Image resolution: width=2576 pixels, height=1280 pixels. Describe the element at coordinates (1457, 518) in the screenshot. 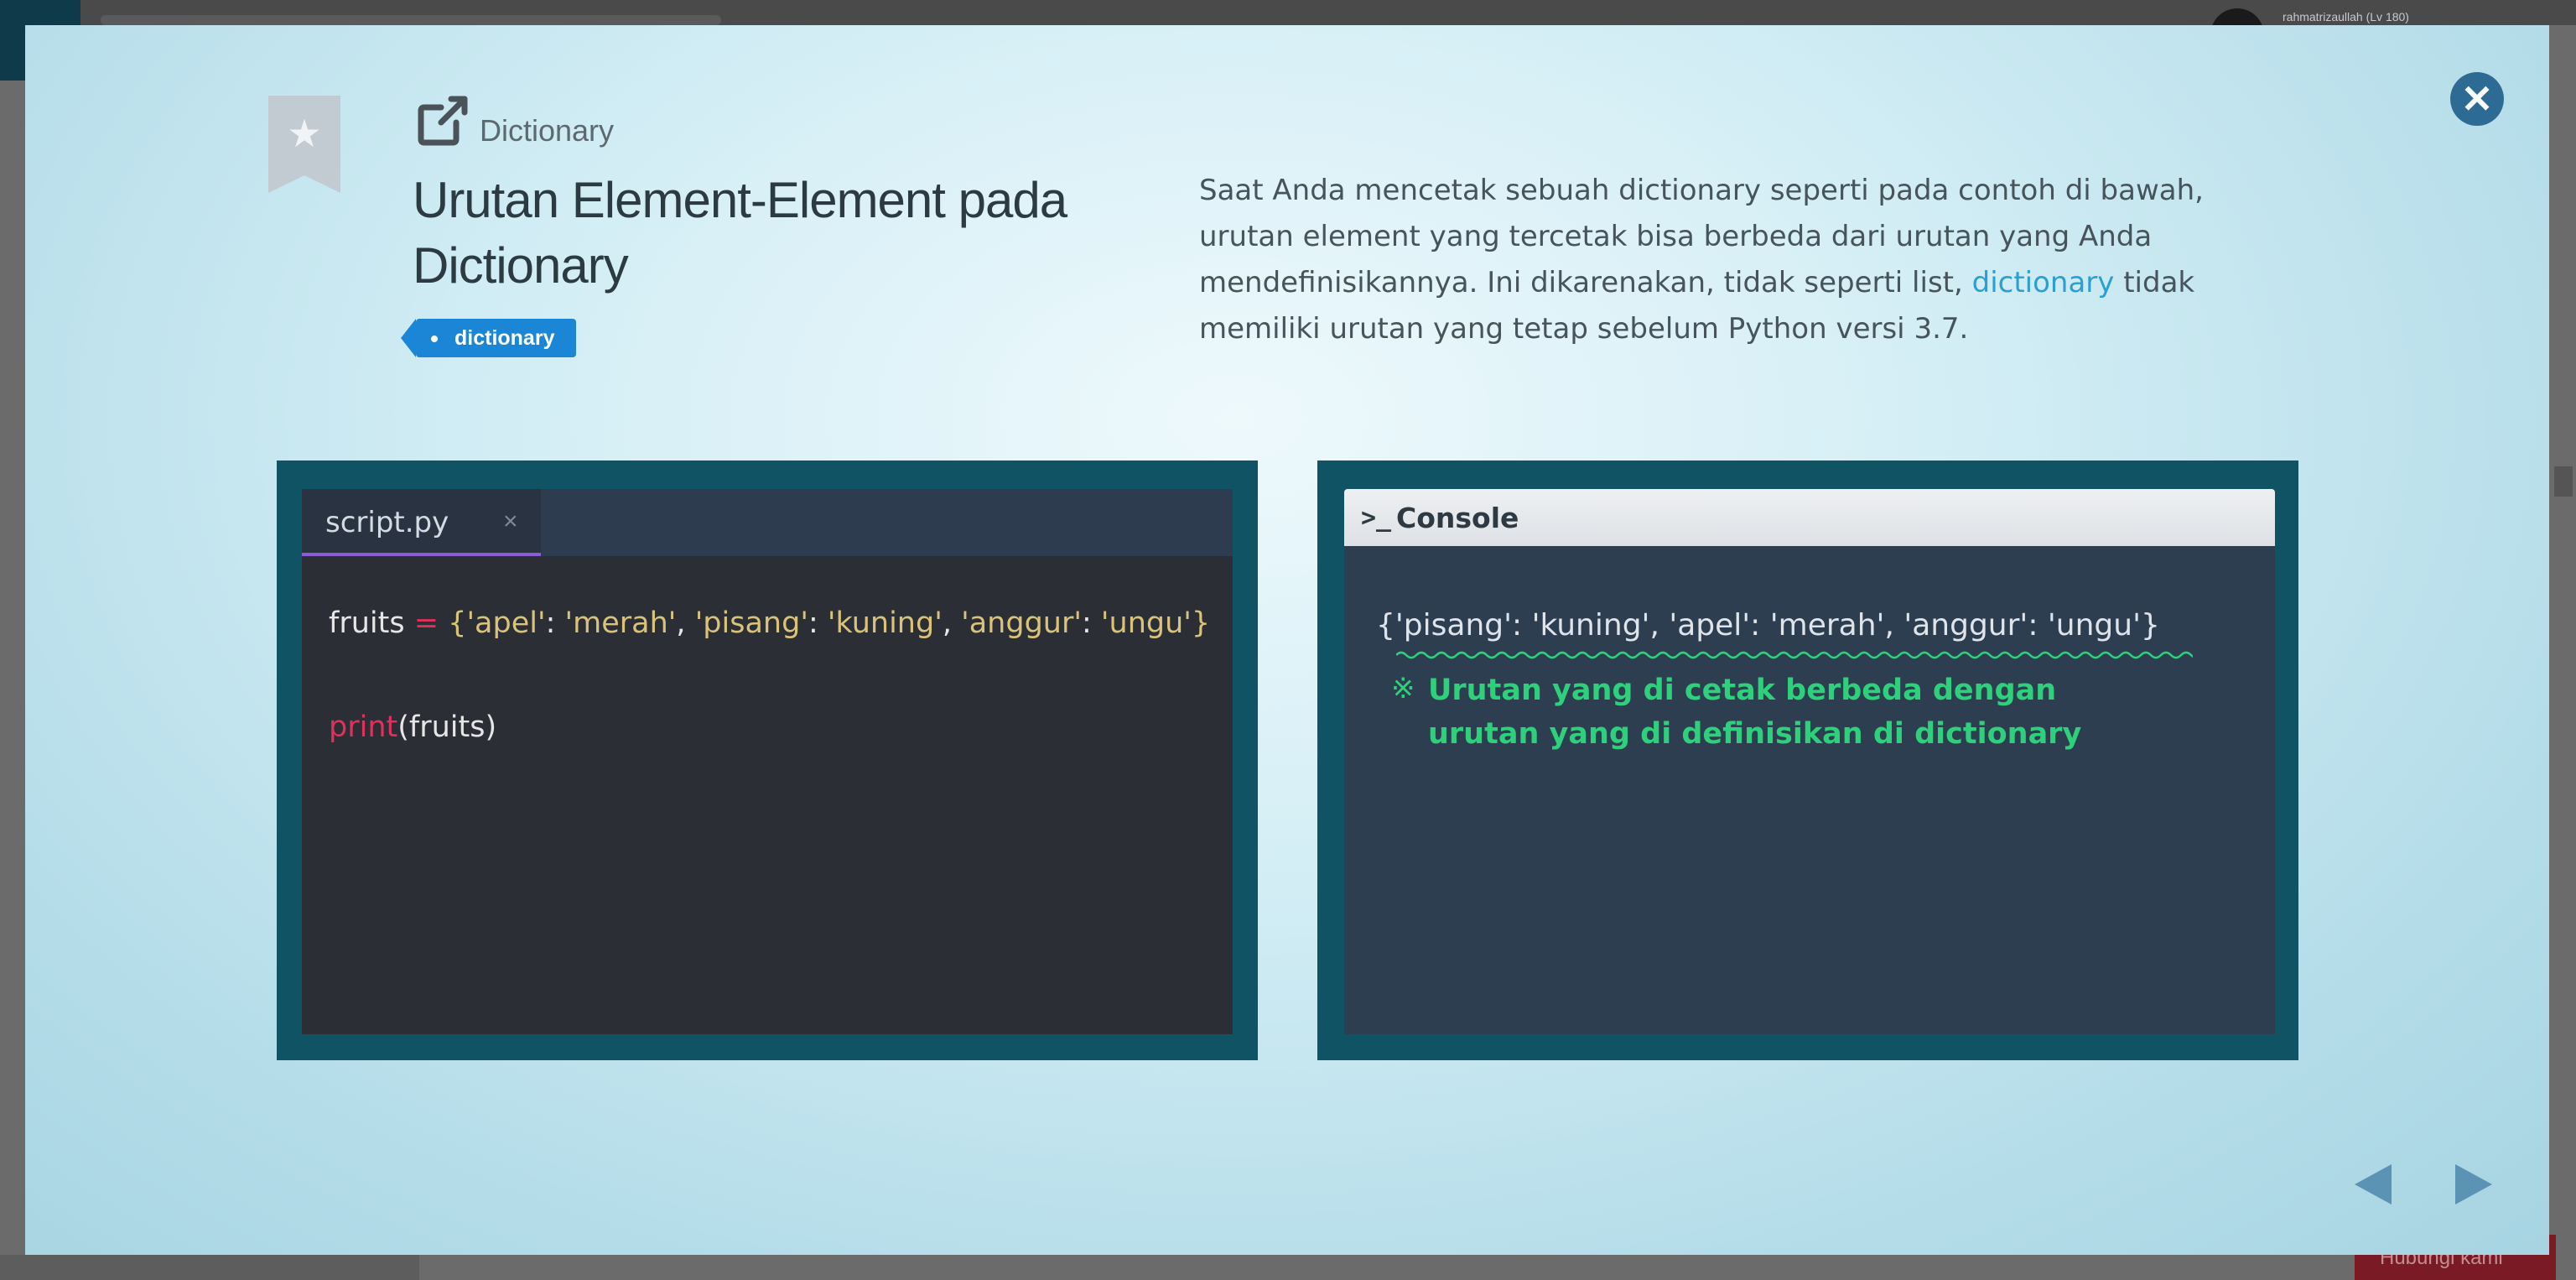

I see `console-title: Console` at that location.